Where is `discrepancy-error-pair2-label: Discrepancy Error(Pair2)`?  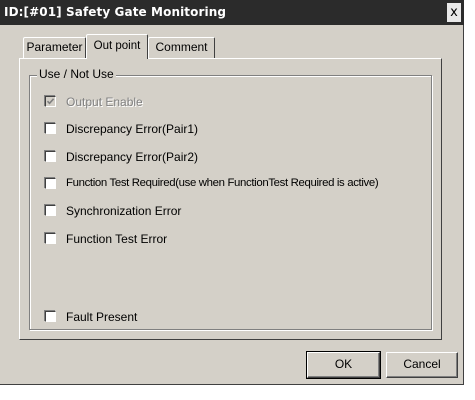
discrepancy-error-pair2-label: Discrepancy Error(Pair2) is located at coordinates (132, 157).